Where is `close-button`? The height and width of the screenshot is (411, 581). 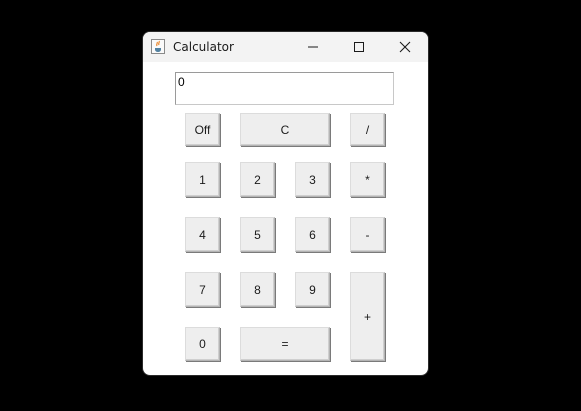 close-button is located at coordinates (405, 47).